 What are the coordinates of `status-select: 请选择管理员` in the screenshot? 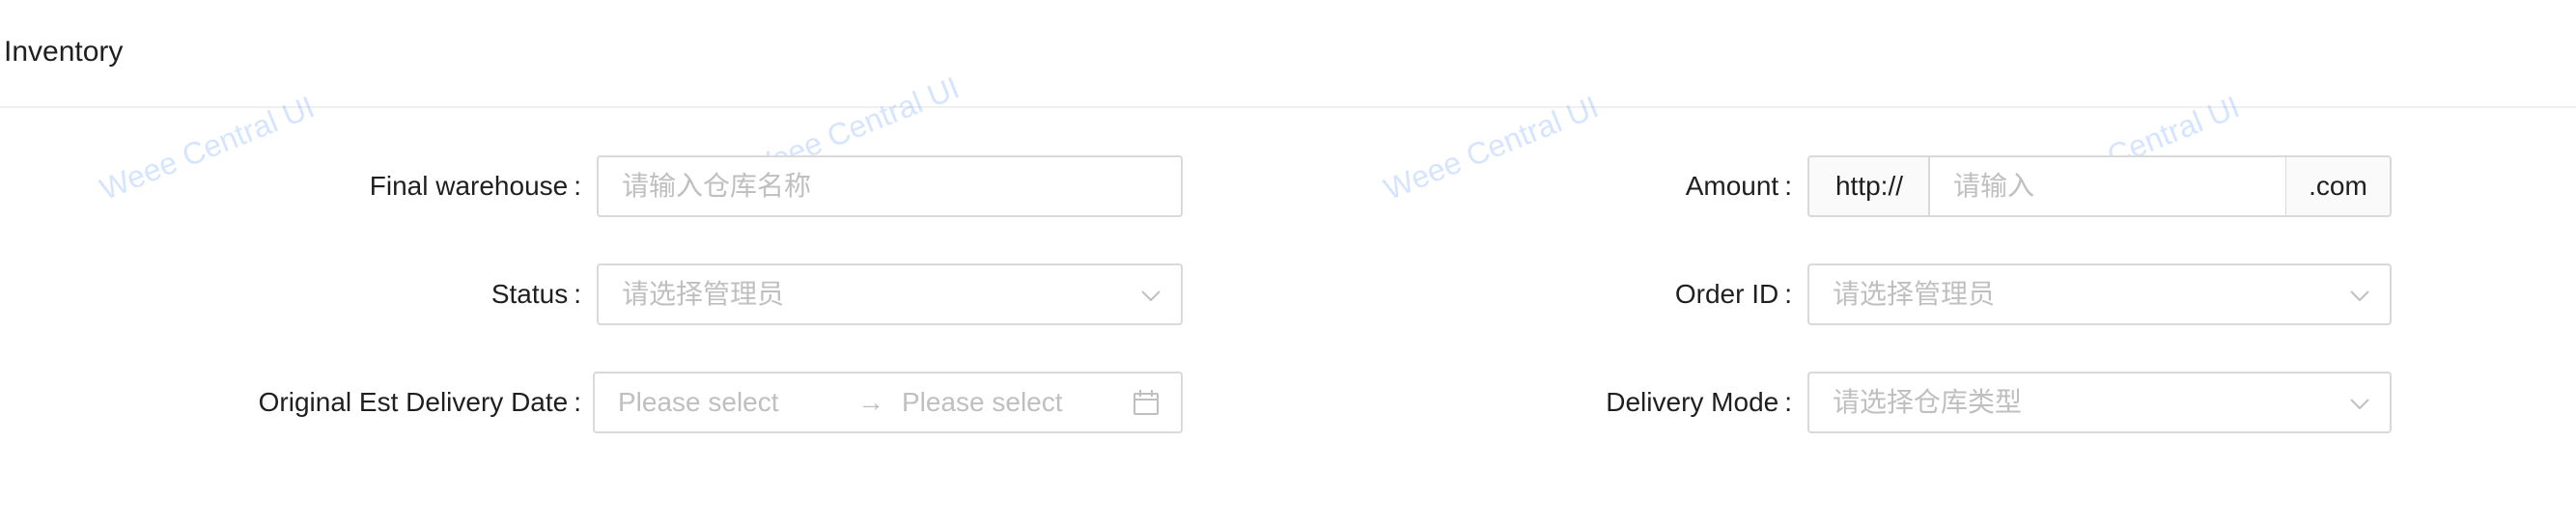 It's located at (890, 294).